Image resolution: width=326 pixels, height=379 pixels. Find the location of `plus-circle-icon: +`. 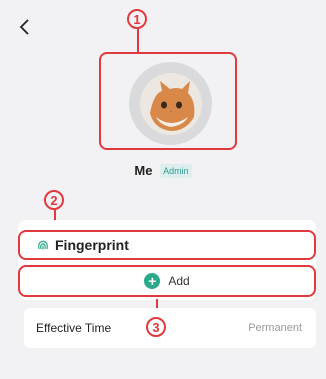

plus-circle-icon: + is located at coordinates (152, 281).